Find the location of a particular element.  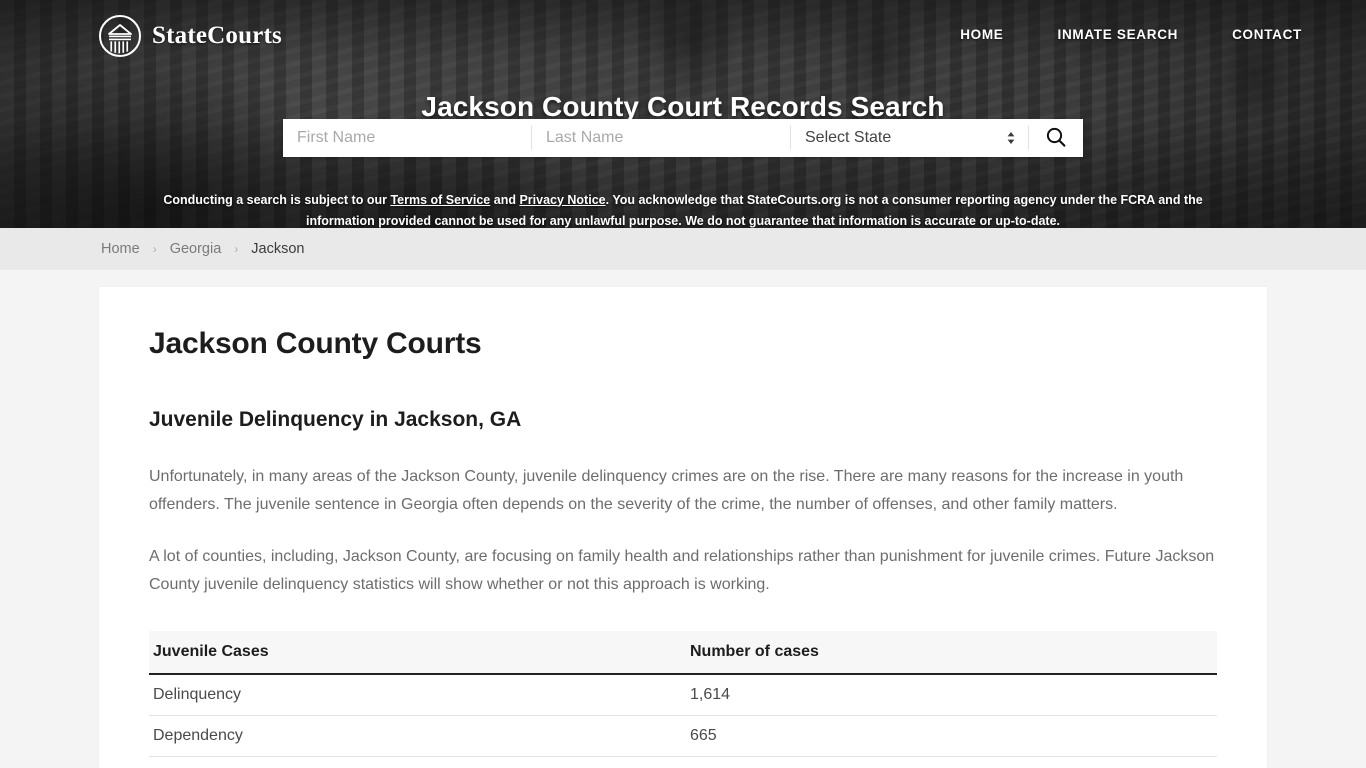

search-submit-button is located at coordinates (1056, 138).